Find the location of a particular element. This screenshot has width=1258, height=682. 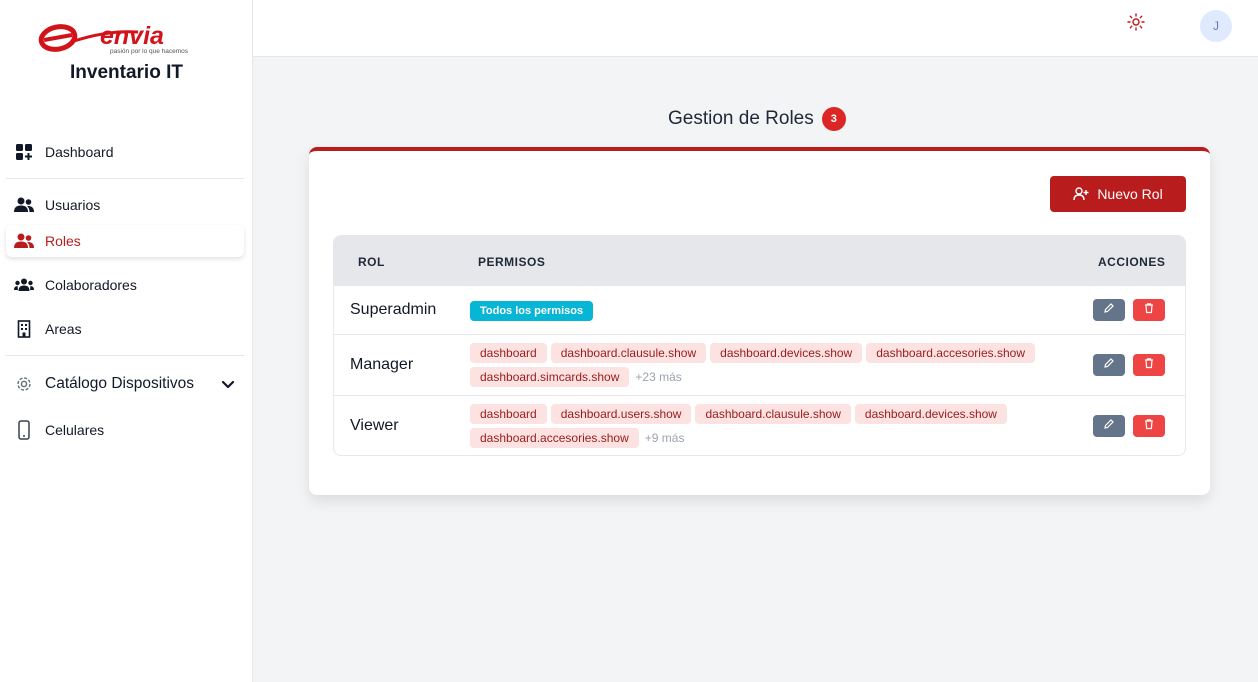

sidebar-item-dashboard: Dashboard is located at coordinates (125, 152).